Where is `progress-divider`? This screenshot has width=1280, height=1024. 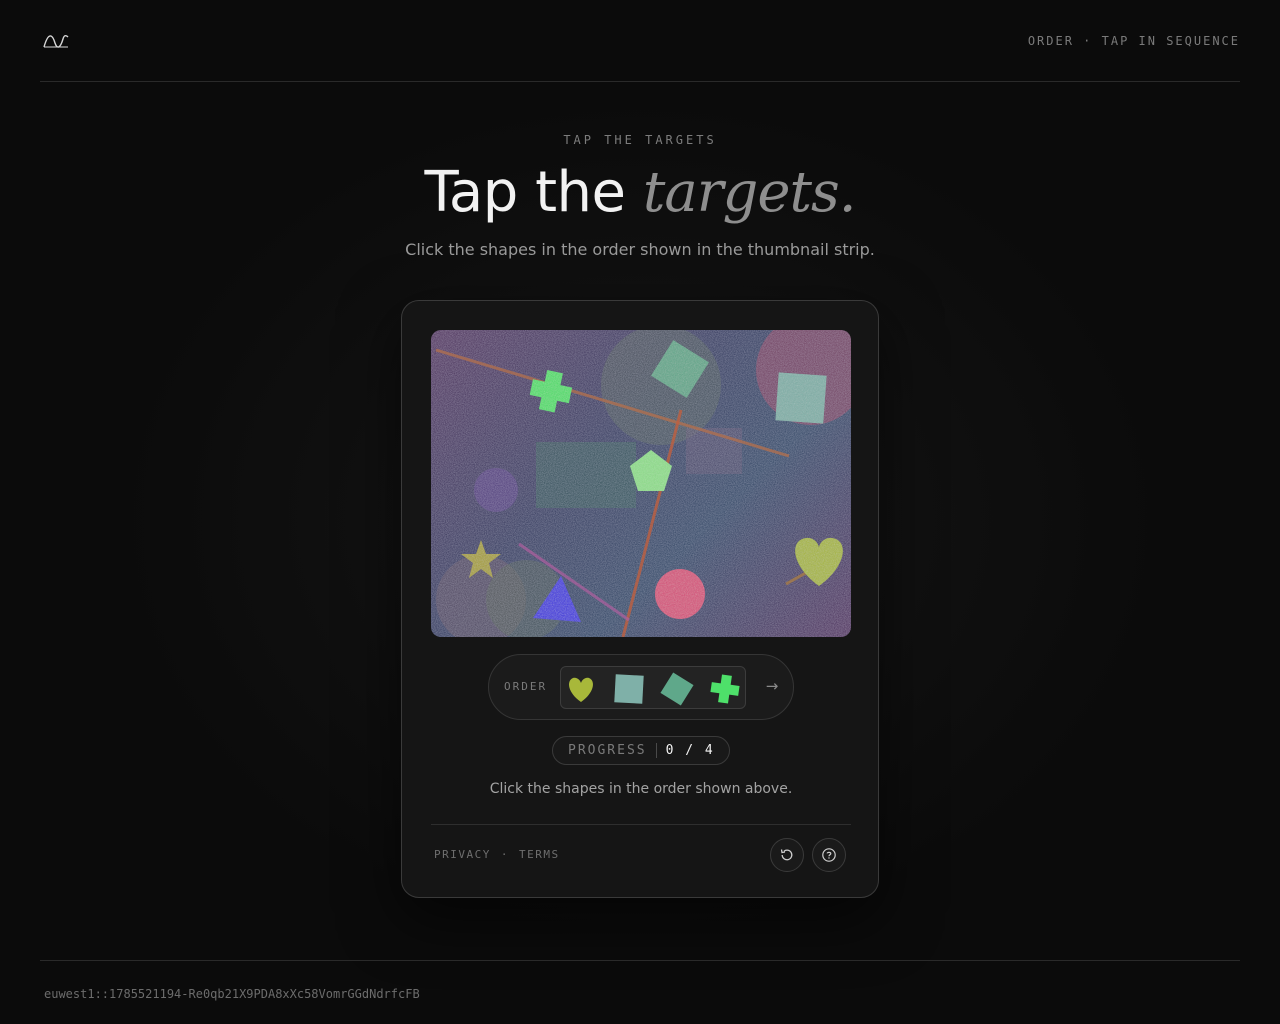
progress-divider is located at coordinates (656, 750).